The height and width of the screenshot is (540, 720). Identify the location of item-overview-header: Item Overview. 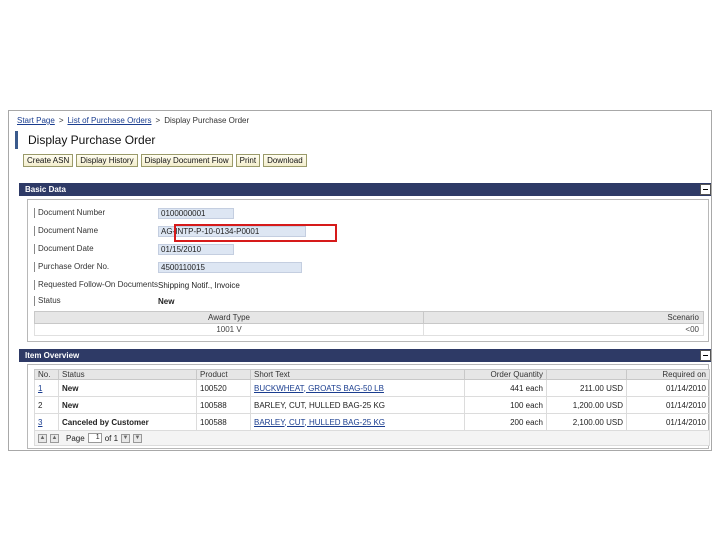
(365, 355).